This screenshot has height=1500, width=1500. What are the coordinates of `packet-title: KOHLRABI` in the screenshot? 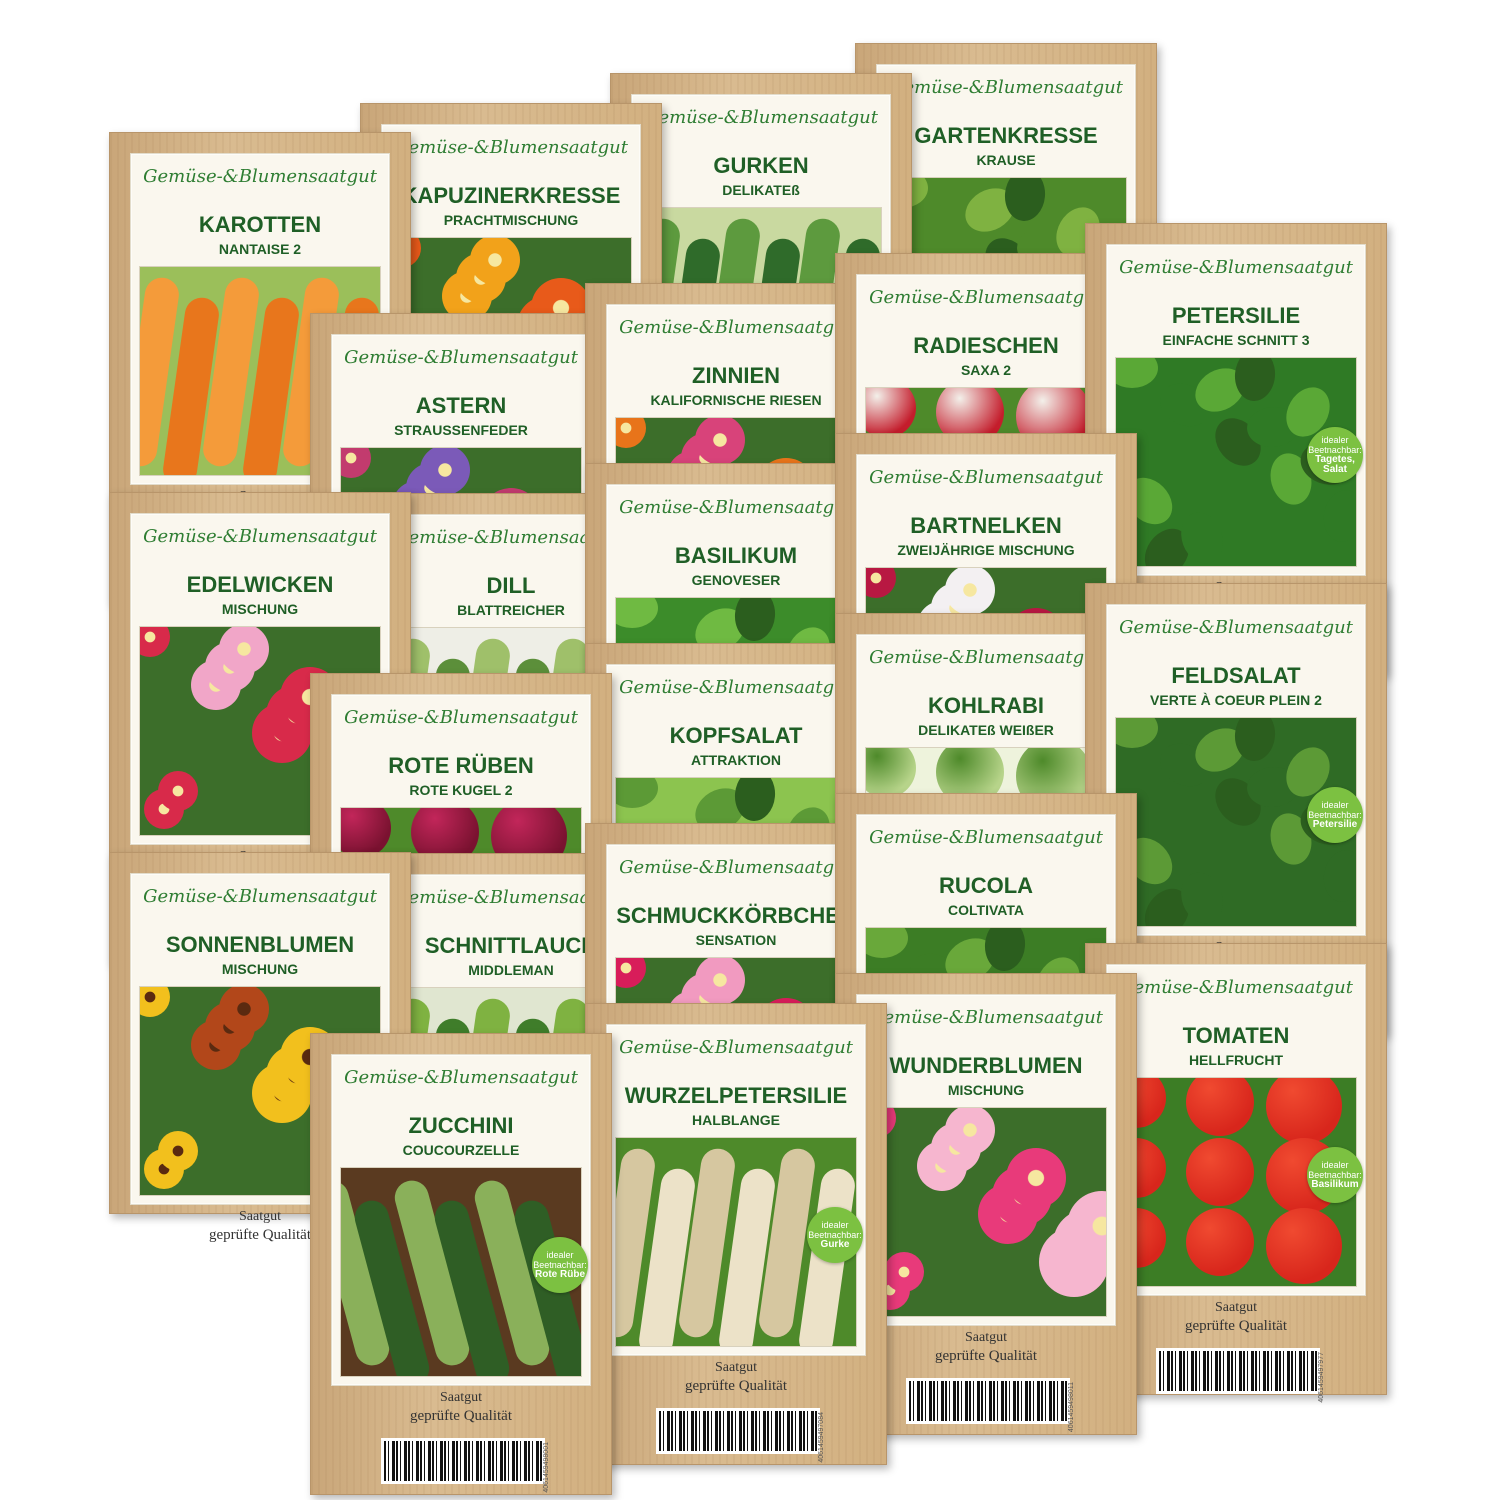 It's located at (986, 705).